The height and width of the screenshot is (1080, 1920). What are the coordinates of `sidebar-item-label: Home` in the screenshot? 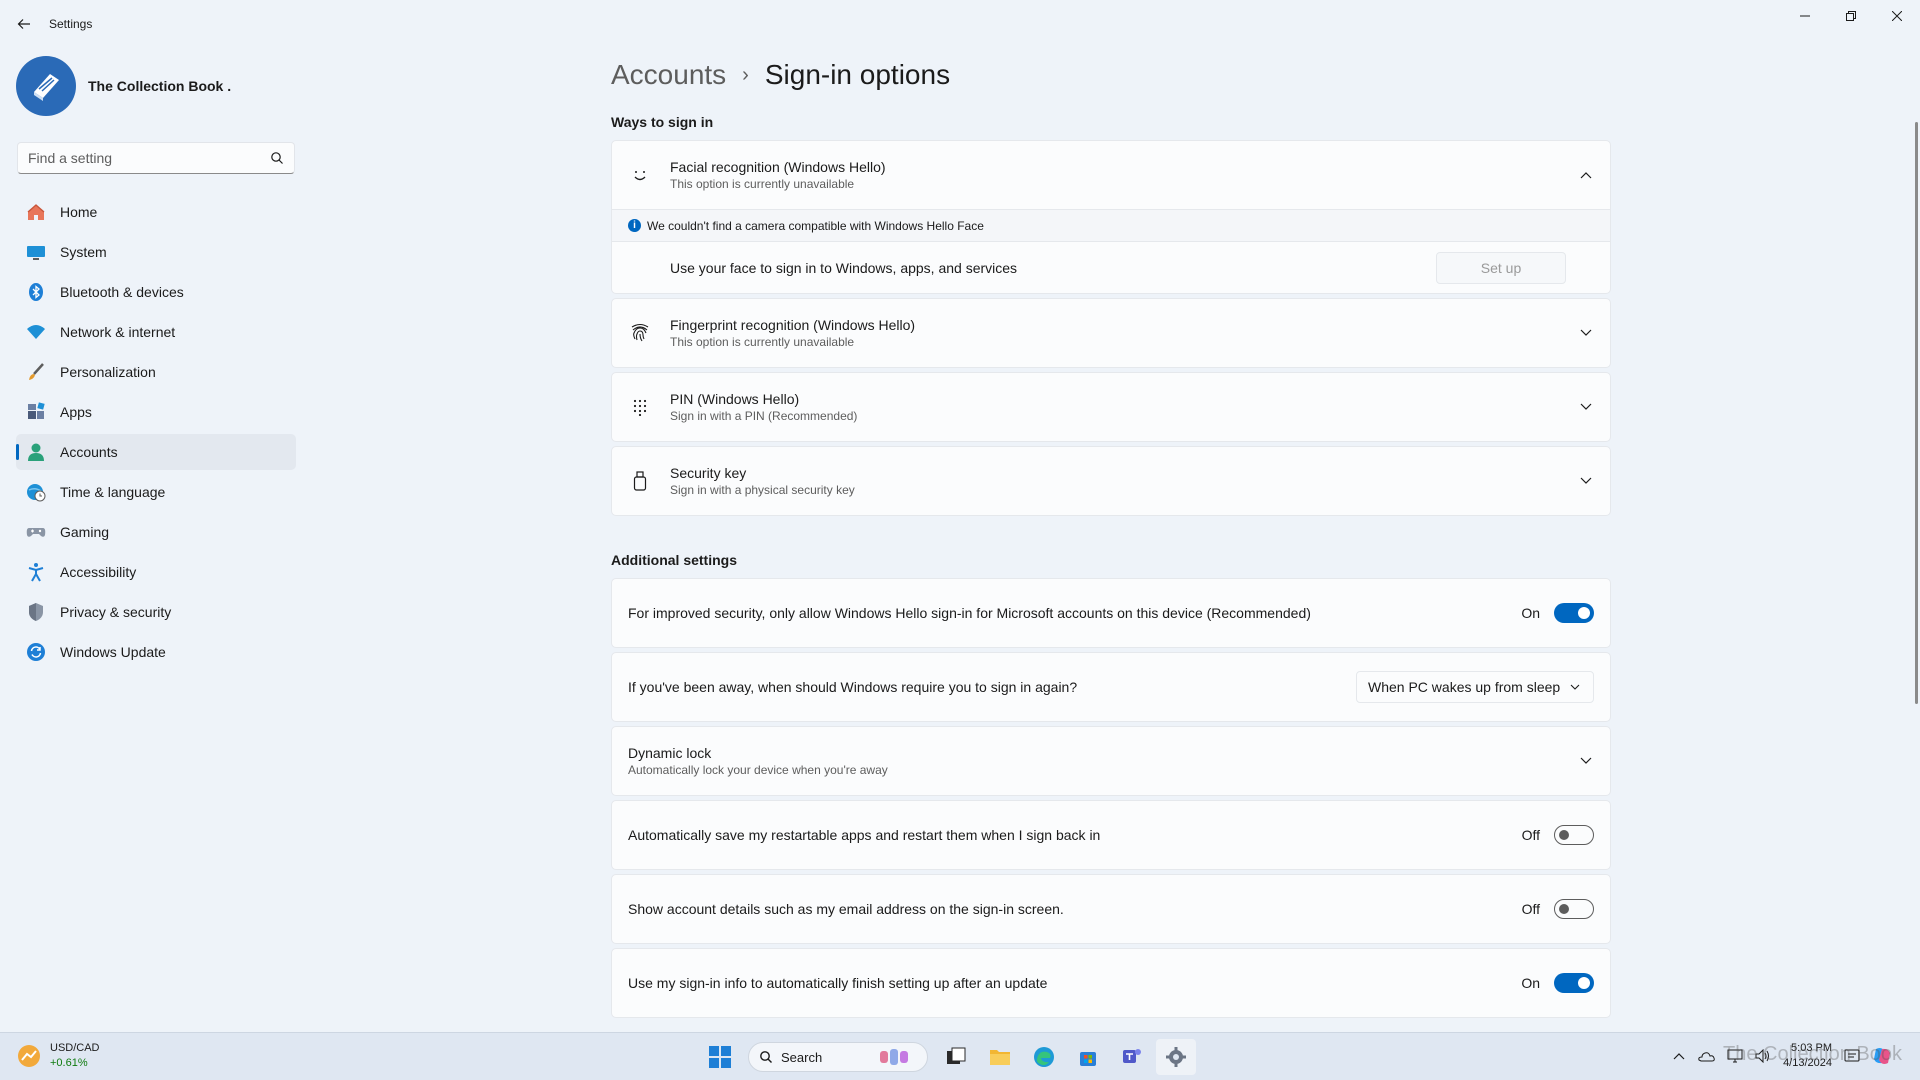 It's located at (79, 212).